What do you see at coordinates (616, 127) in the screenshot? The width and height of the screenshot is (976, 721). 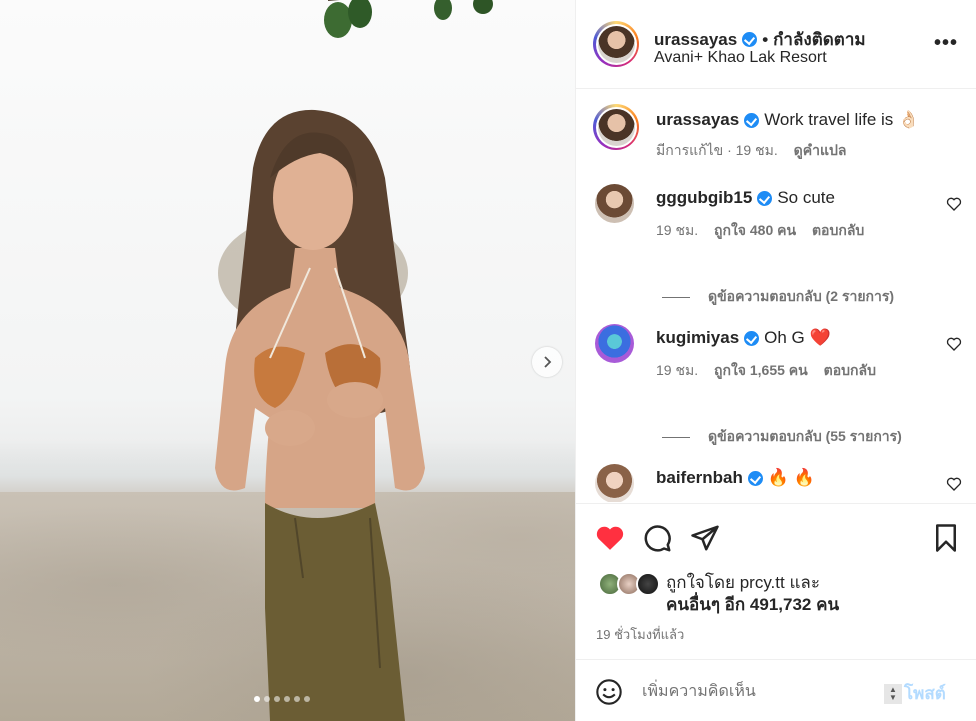 I see `caption-avatar` at bounding box center [616, 127].